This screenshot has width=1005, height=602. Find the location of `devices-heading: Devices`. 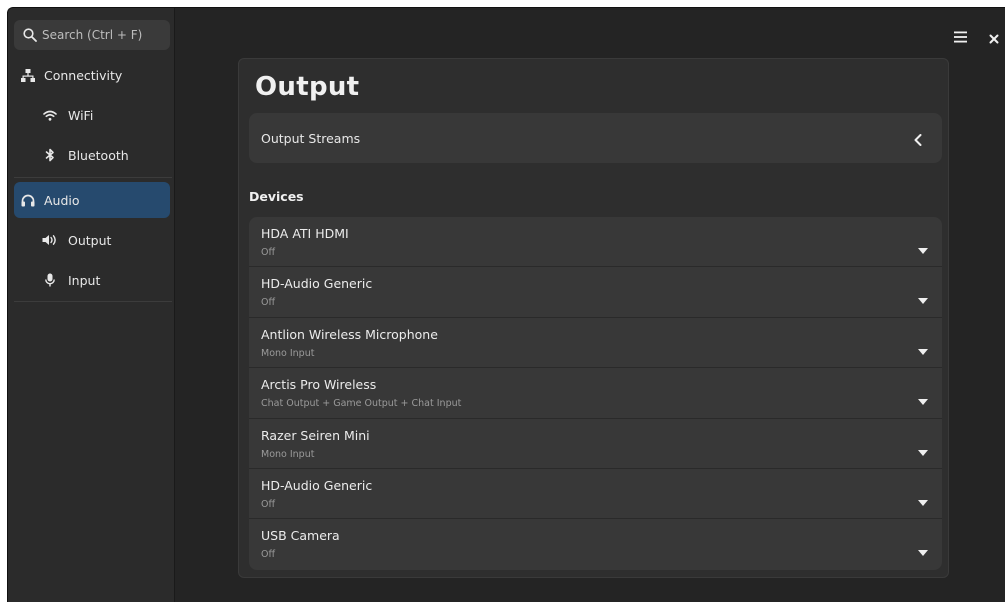

devices-heading: Devices is located at coordinates (276, 196).